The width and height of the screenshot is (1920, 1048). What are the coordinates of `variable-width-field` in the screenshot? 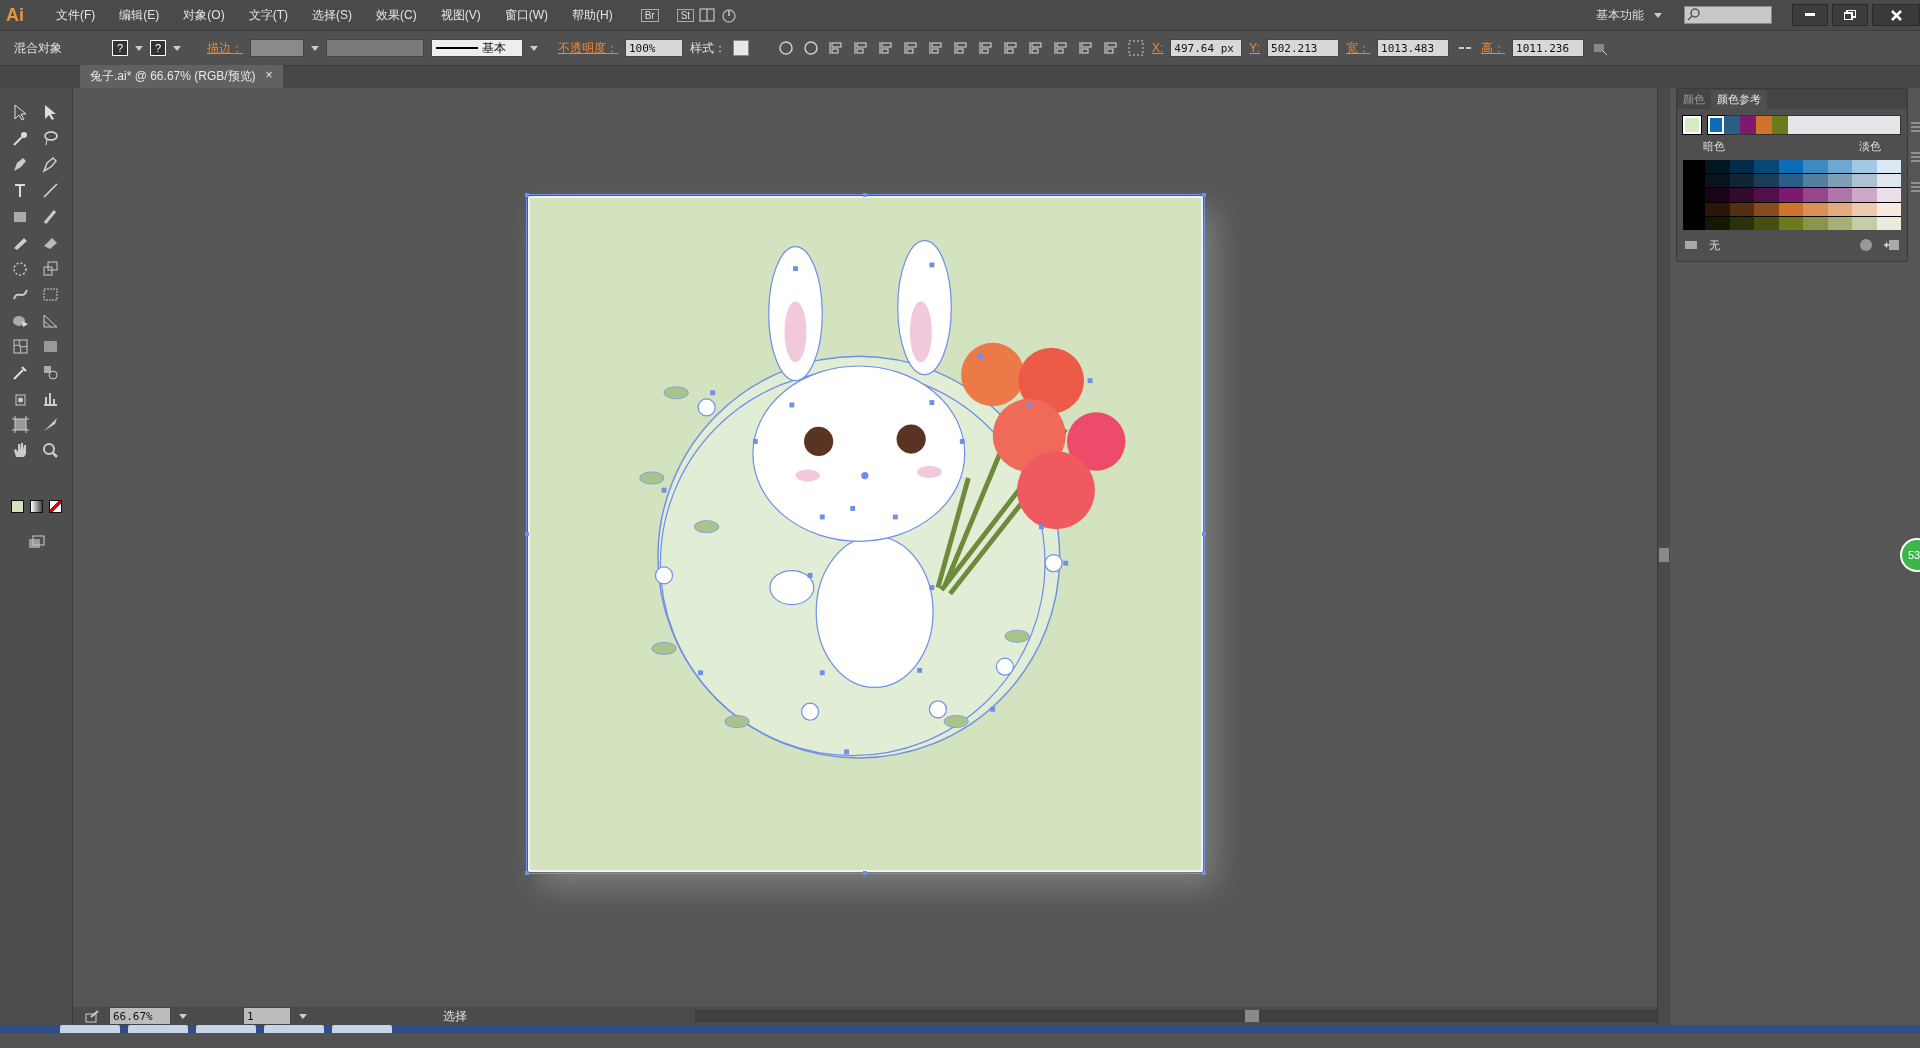 It's located at (375, 48).